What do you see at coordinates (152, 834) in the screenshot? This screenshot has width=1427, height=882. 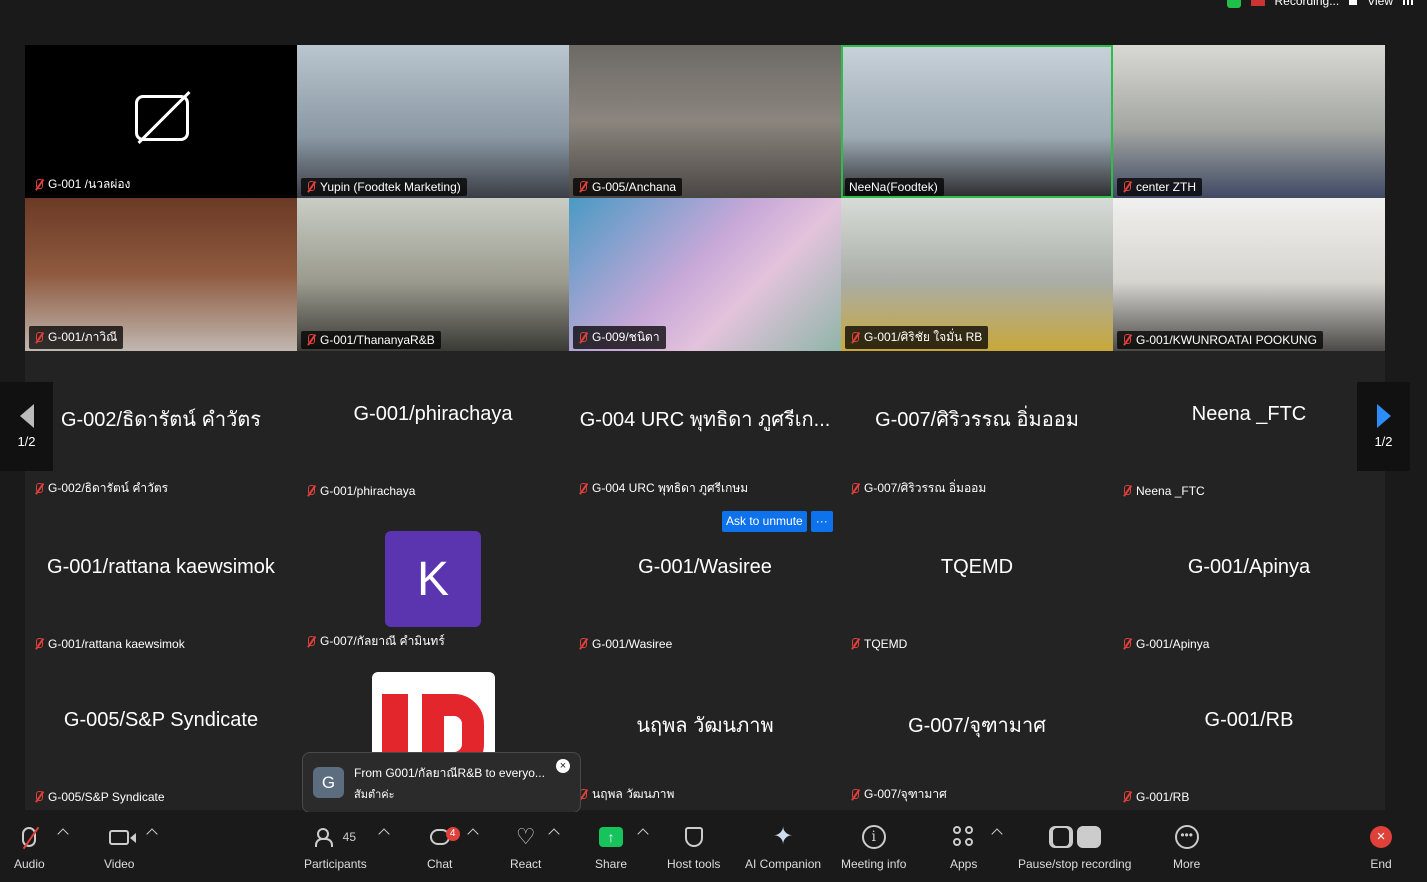 I see `video-options-chevron-icon` at bounding box center [152, 834].